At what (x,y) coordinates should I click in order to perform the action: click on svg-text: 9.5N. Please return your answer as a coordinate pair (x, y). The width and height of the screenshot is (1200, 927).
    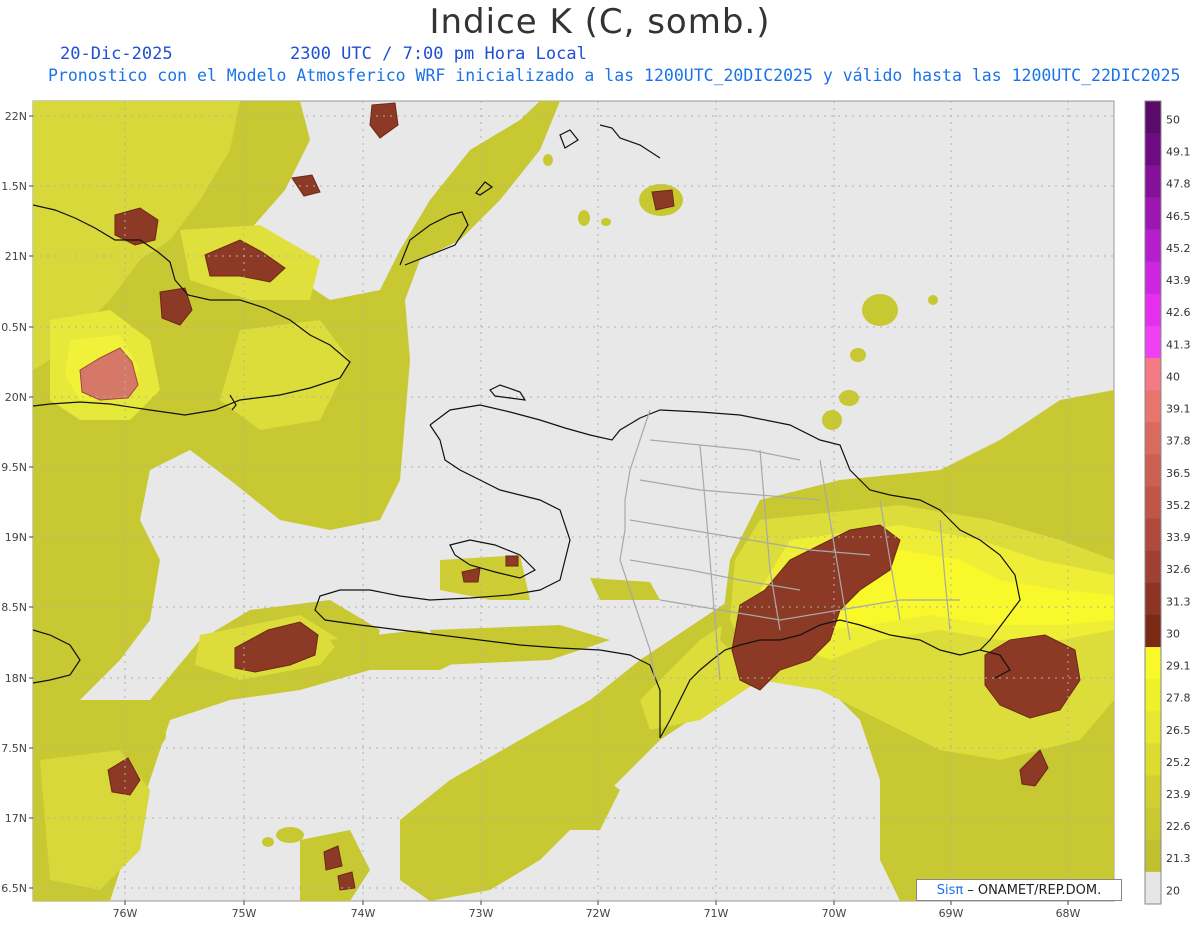
    Looking at the image, I should click on (14, 467).